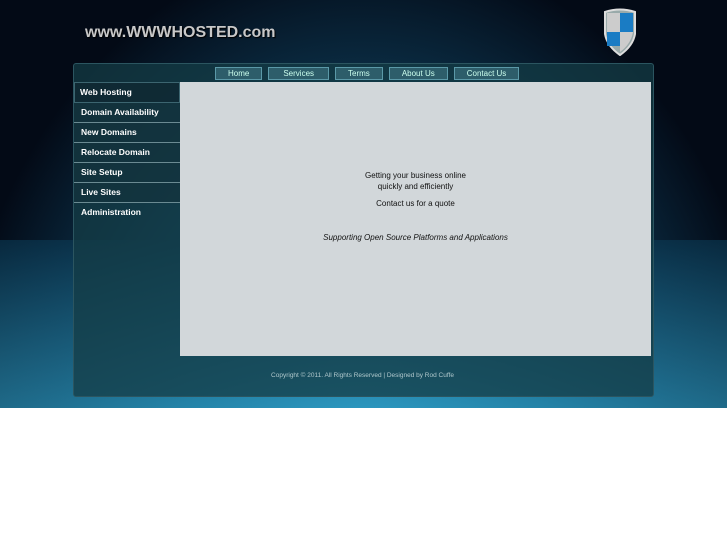  Describe the element at coordinates (415, 186) in the screenshot. I see `intro-line-2: quickly and efficiently` at that location.